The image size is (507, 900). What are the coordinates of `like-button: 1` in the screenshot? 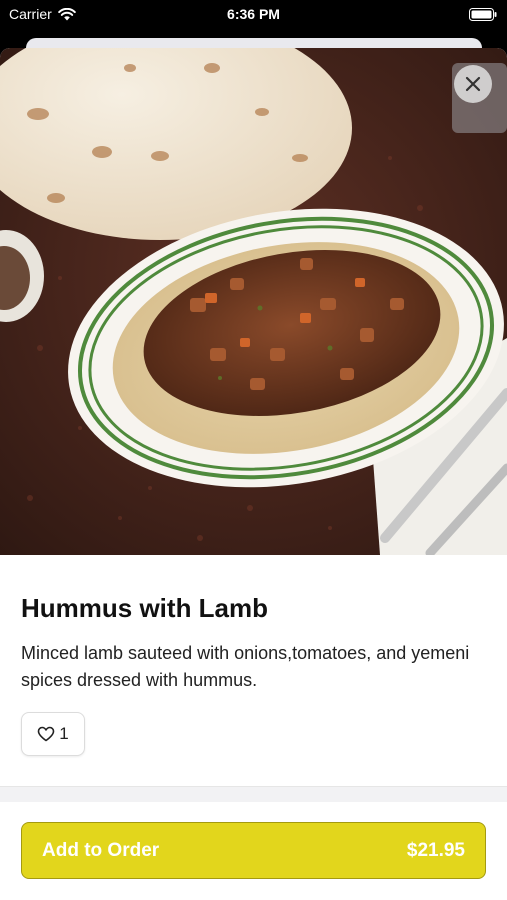 It's located at (53, 734).